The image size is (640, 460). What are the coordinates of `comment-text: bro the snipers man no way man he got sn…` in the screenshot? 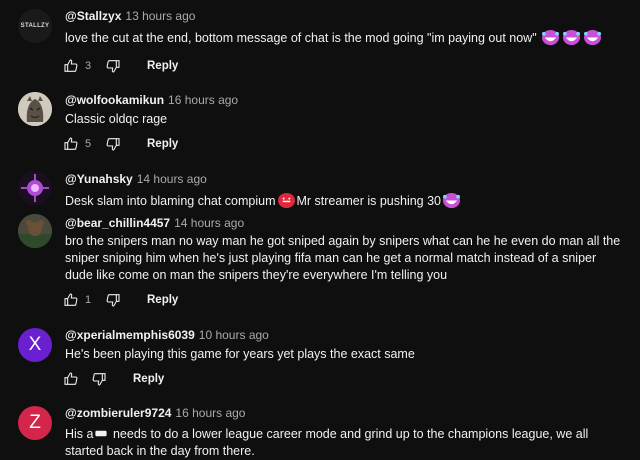 It's located at (343, 258).